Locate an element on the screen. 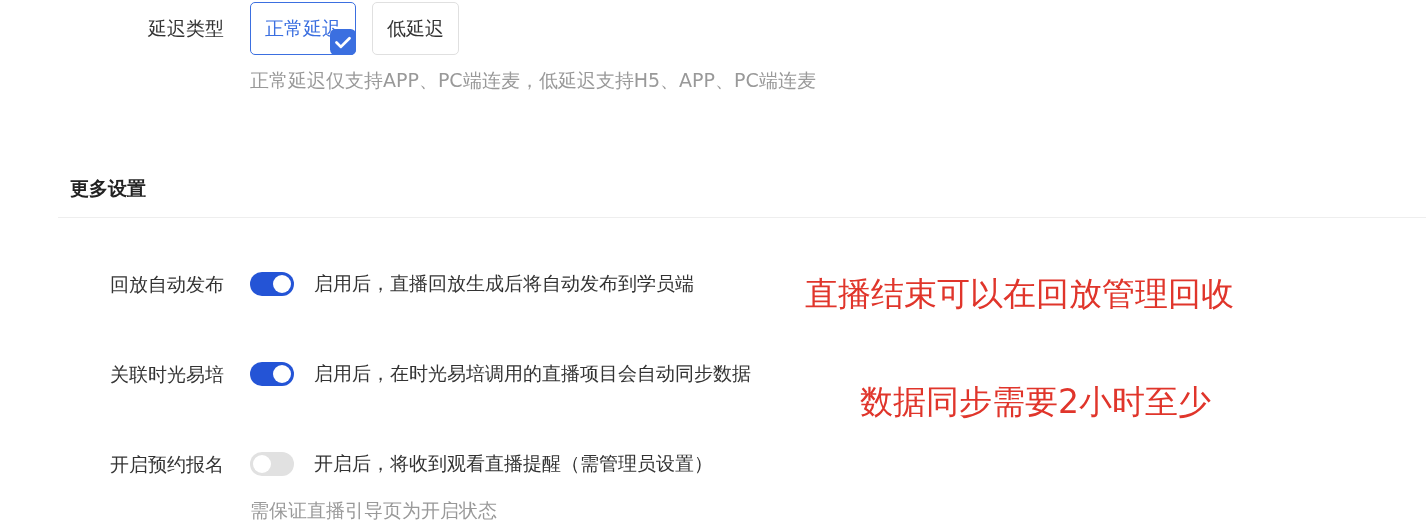 This screenshot has width=1426, height=526. hint-text: 正常延迟仅支持APP、PC端连麦，低延迟支持H5、APP、PC端连麦 is located at coordinates (533, 80).